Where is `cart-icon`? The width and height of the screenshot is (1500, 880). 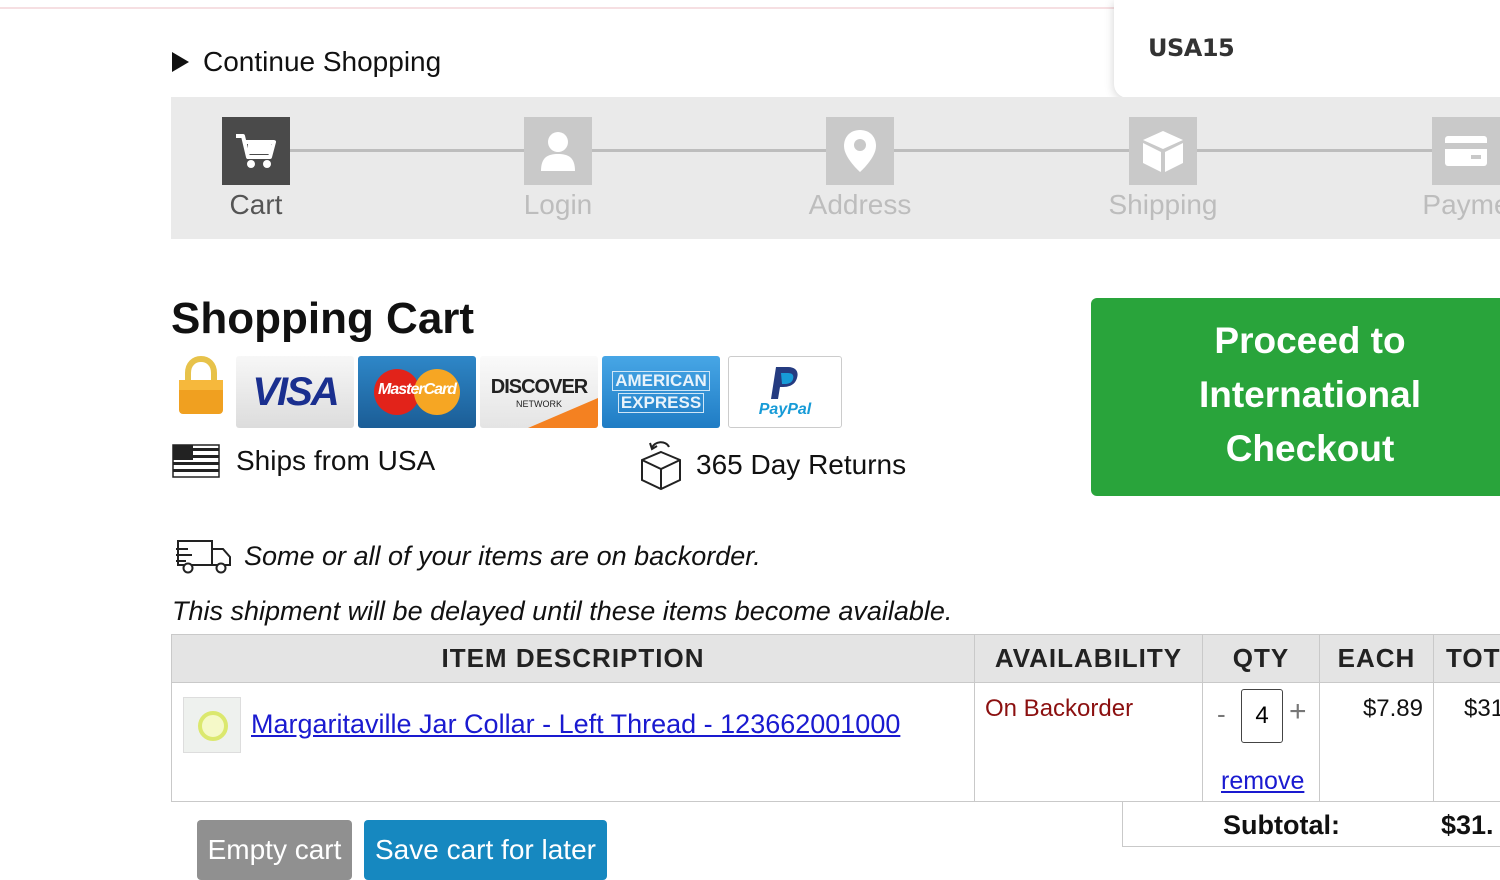 cart-icon is located at coordinates (256, 151).